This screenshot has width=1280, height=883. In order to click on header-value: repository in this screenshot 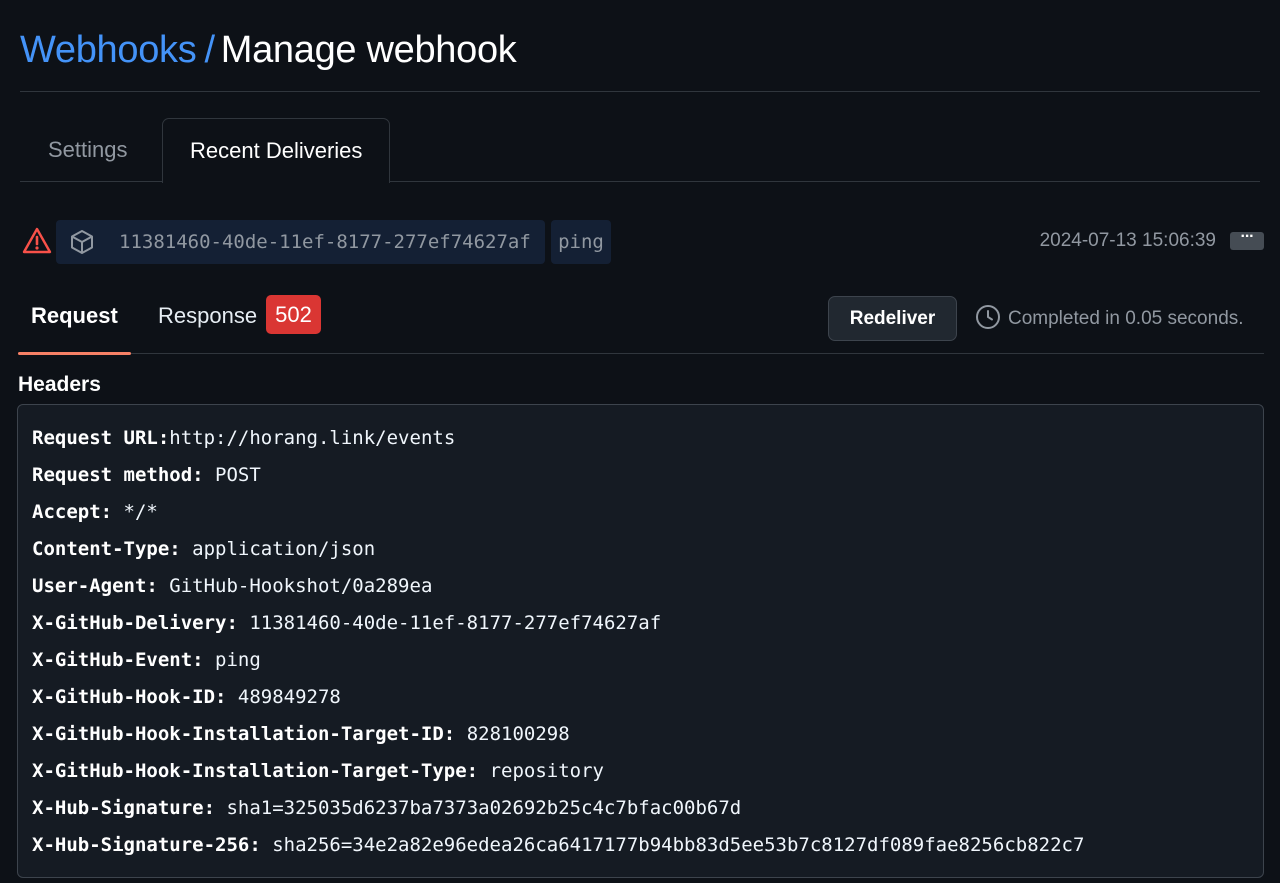, I will do `click(541, 771)`.